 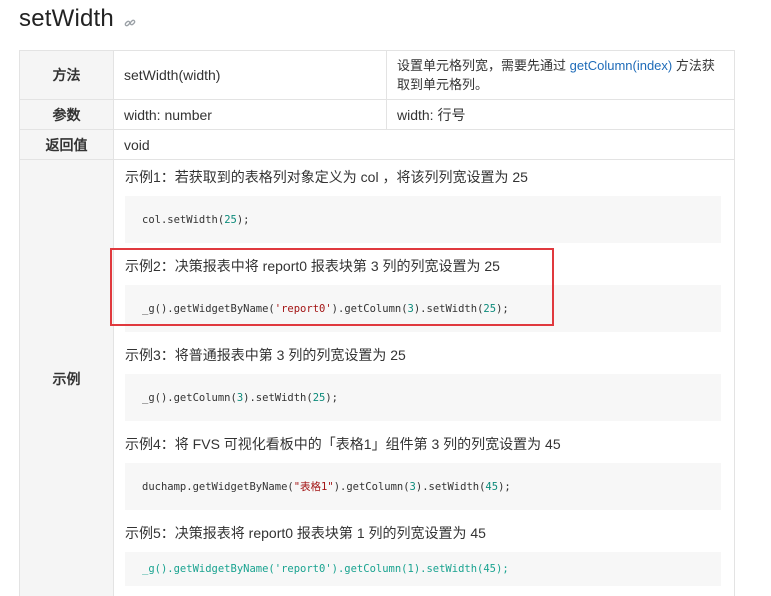 What do you see at coordinates (450, 486) in the screenshot?
I see `example-4-code-c: ).setWidth(` at bounding box center [450, 486].